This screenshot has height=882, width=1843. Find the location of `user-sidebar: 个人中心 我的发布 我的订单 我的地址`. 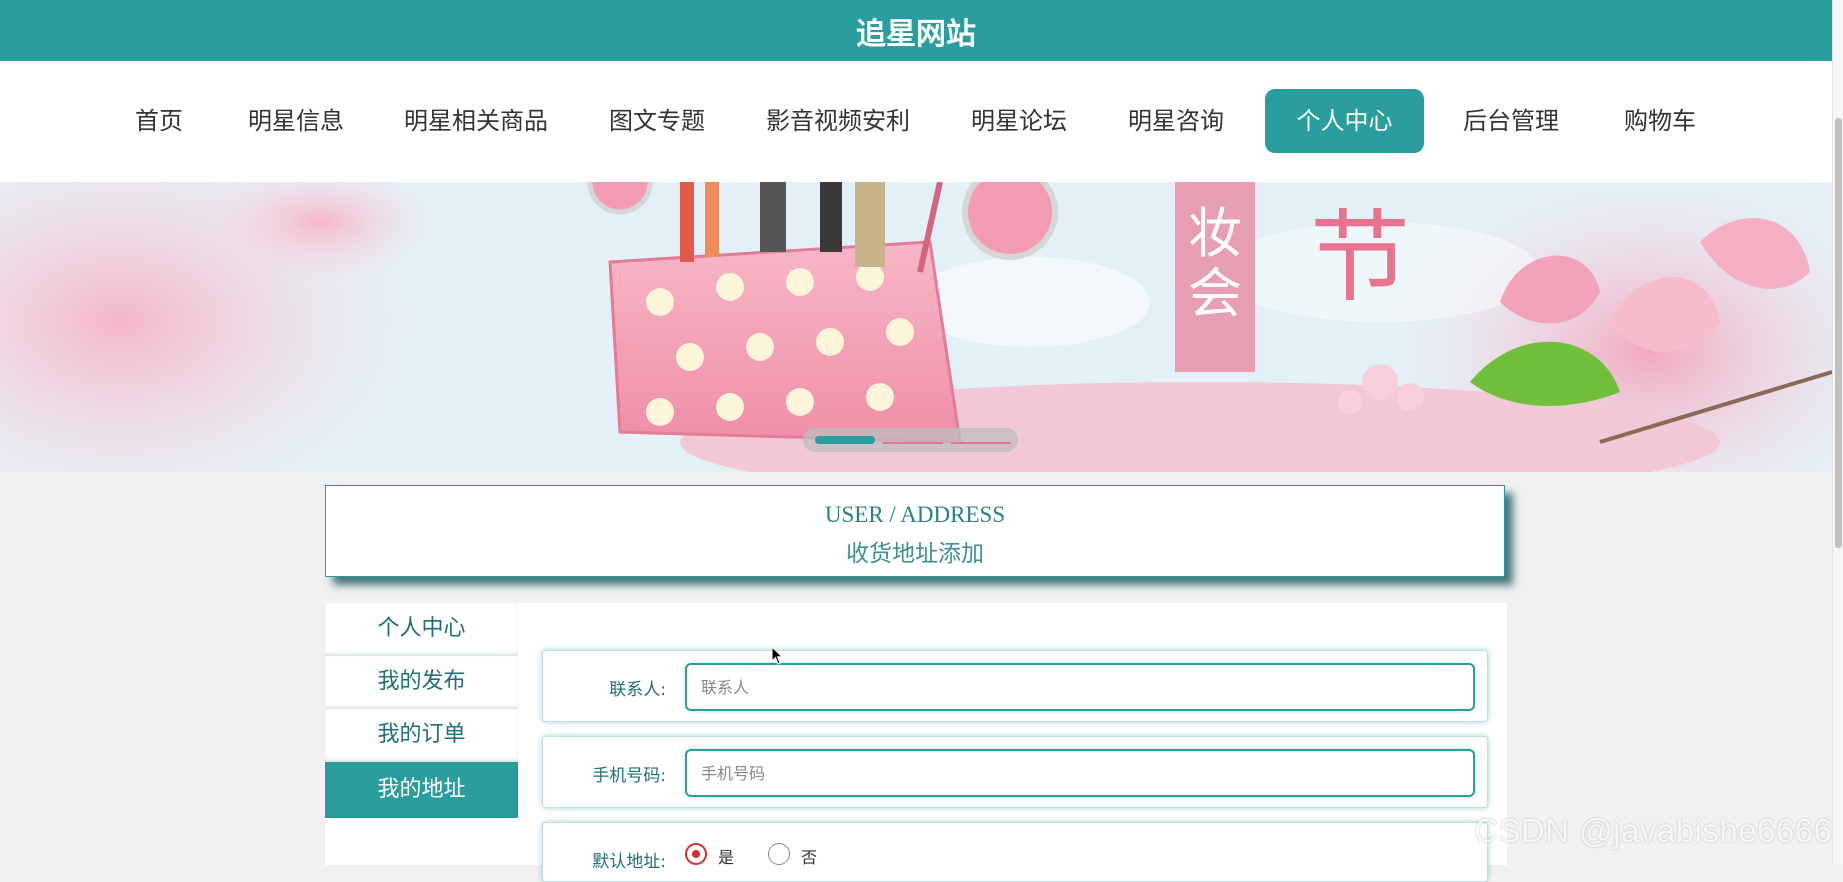

user-sidebar: 个人中心 我的发布 我的订单 我的地址 is located at coordinates (421, 734).